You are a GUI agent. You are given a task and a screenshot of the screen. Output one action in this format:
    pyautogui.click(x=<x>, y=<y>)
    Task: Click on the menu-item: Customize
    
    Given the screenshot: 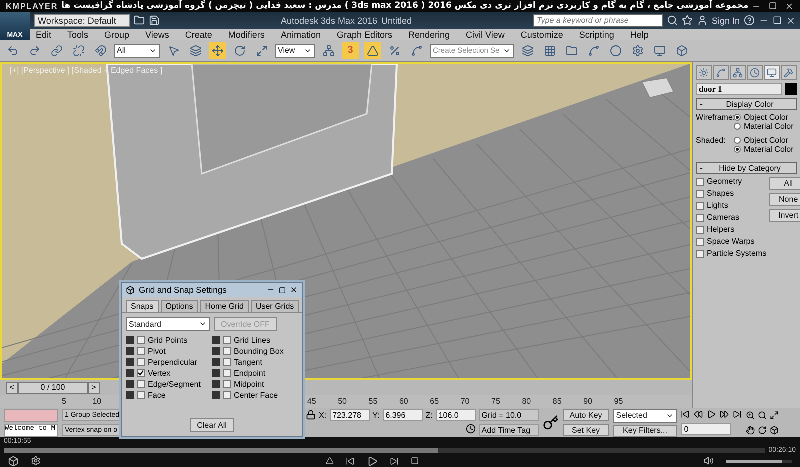 What is the action you would take?
    pyautogui.click(x=542, y=35)
    